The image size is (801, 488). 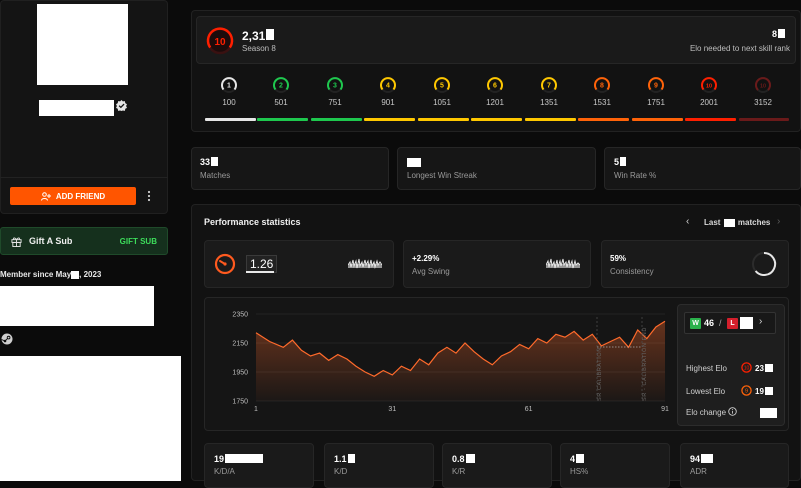 What do you see at coordinates (602, 91) in the screenshot?
I see `skill-rank-8: 8 1531` at bounding box center [602, 91].